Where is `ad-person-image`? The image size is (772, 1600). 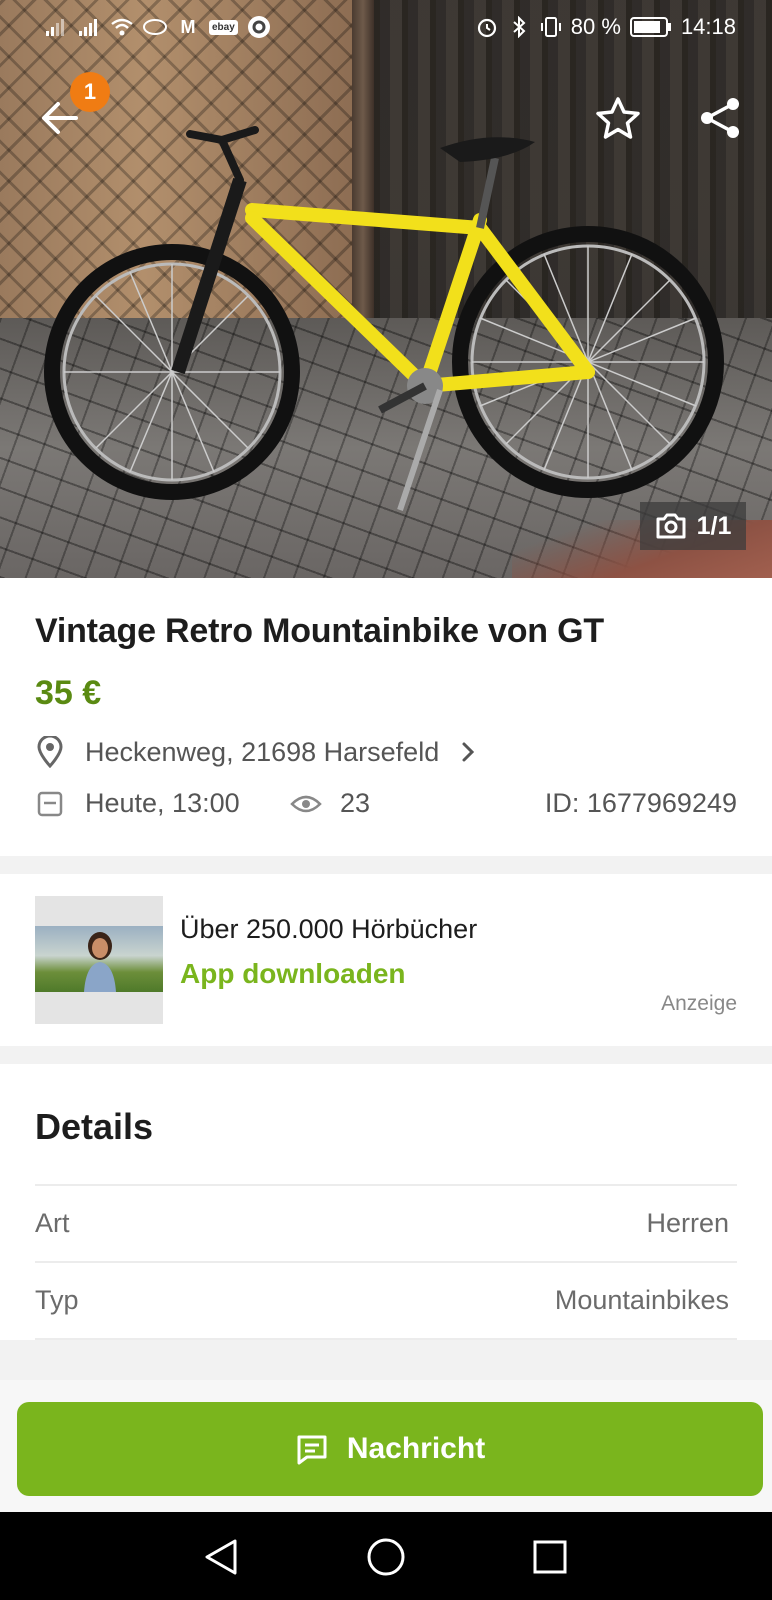 ad-person-image is located at coordinates (100, 962).